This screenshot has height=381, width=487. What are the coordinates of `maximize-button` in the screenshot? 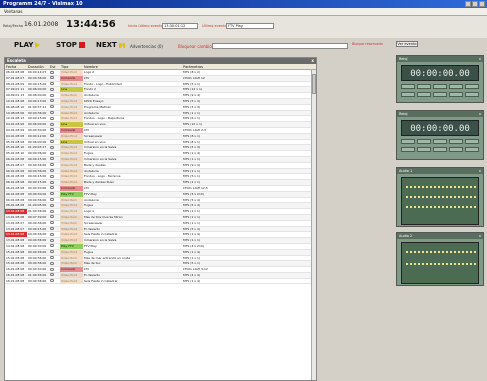 It's located at (475, 4).